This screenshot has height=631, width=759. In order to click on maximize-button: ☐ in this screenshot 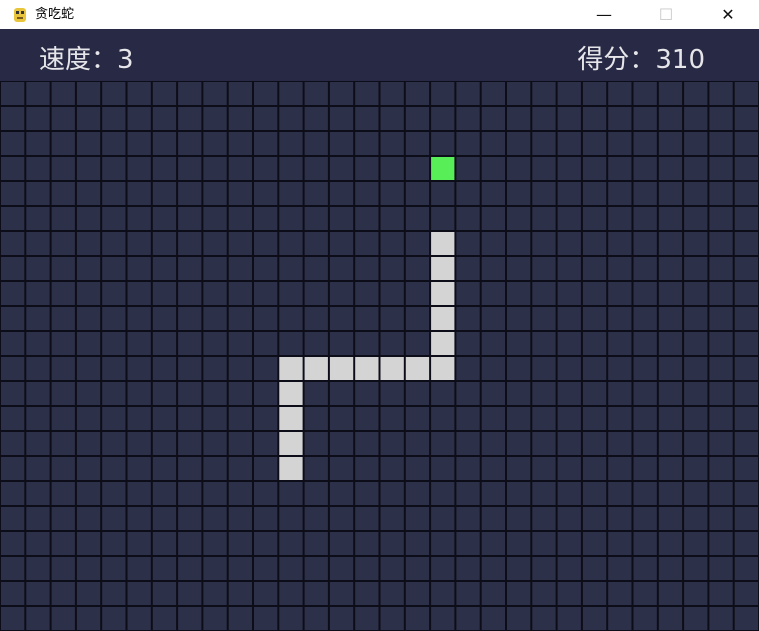, I will do `click(666, 14)`.